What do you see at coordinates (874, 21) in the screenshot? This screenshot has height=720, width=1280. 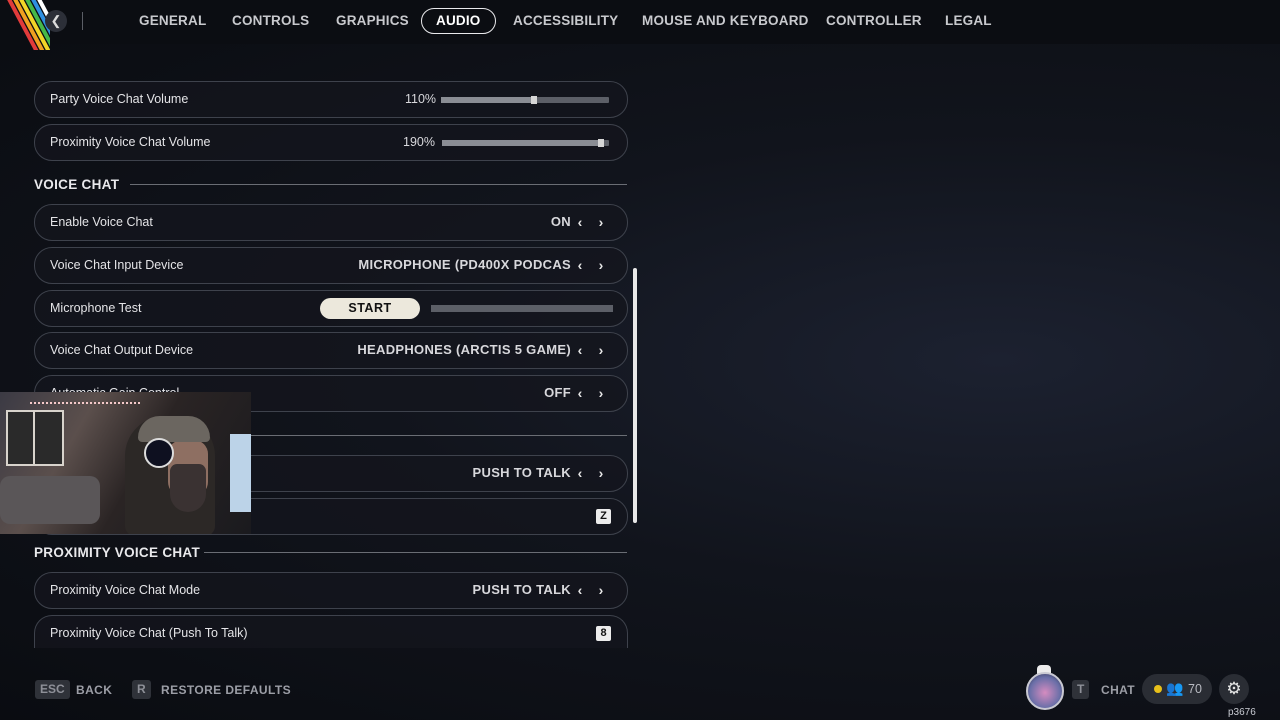 I see `tab-controller: CONTROLLER` at bounding box center [874, 21].